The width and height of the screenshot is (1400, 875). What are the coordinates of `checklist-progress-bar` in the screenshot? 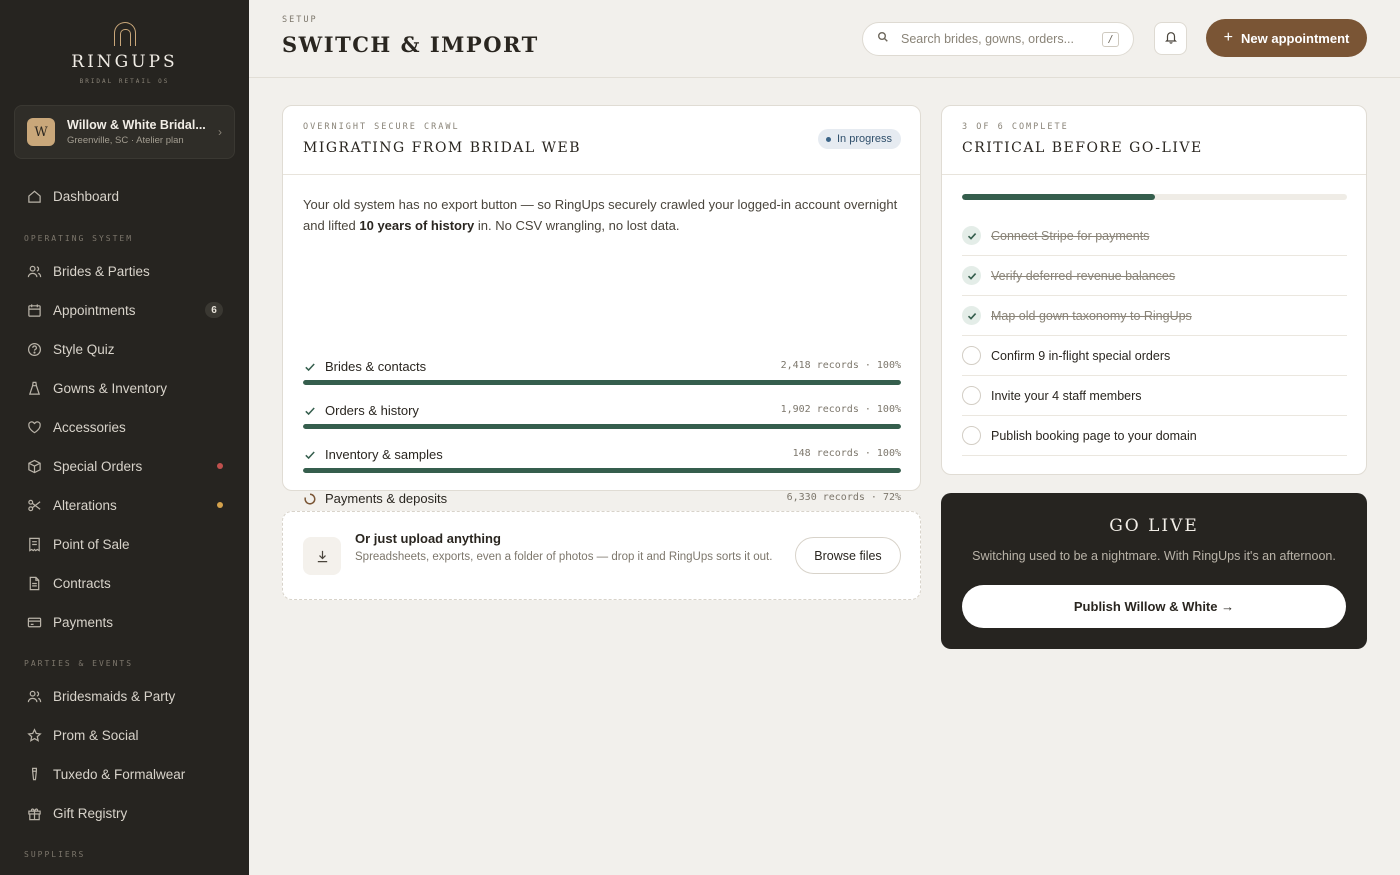 It's located at (1154, 197).